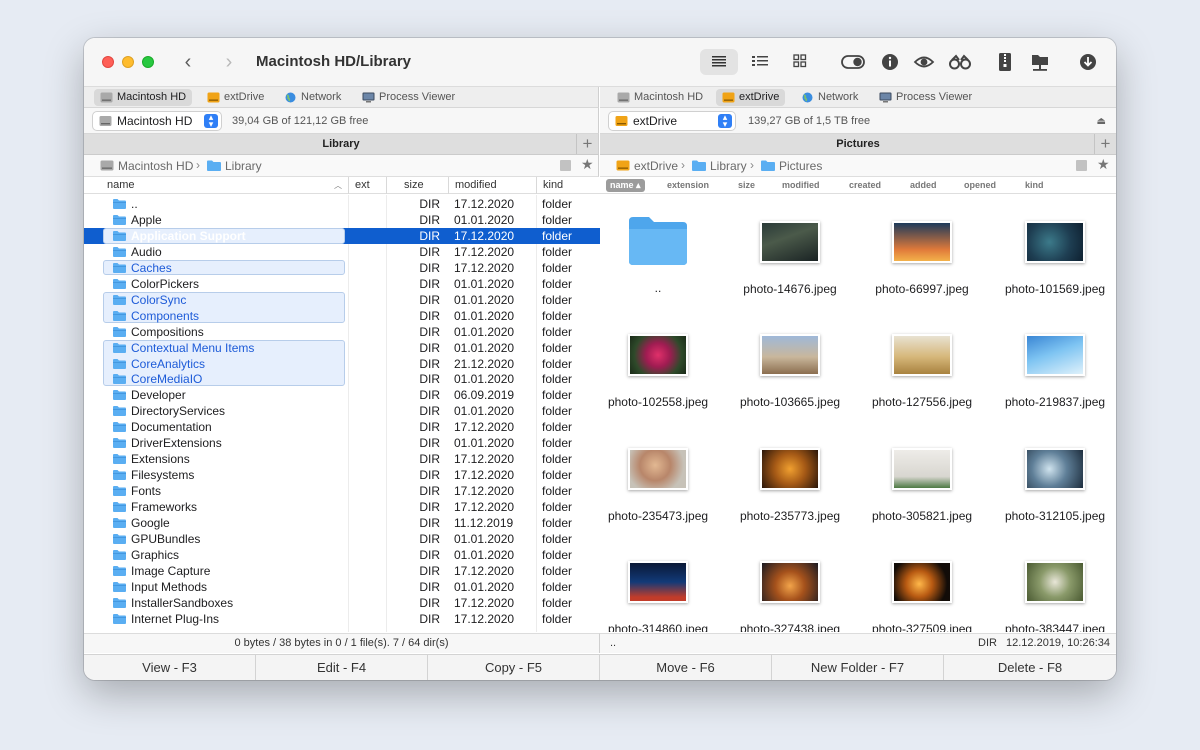 The width and height of the screenshot is (1200, 750). Describe the element at coordinates (1040, 62) in the screenshot. I see `network-folder-icon` at that location.